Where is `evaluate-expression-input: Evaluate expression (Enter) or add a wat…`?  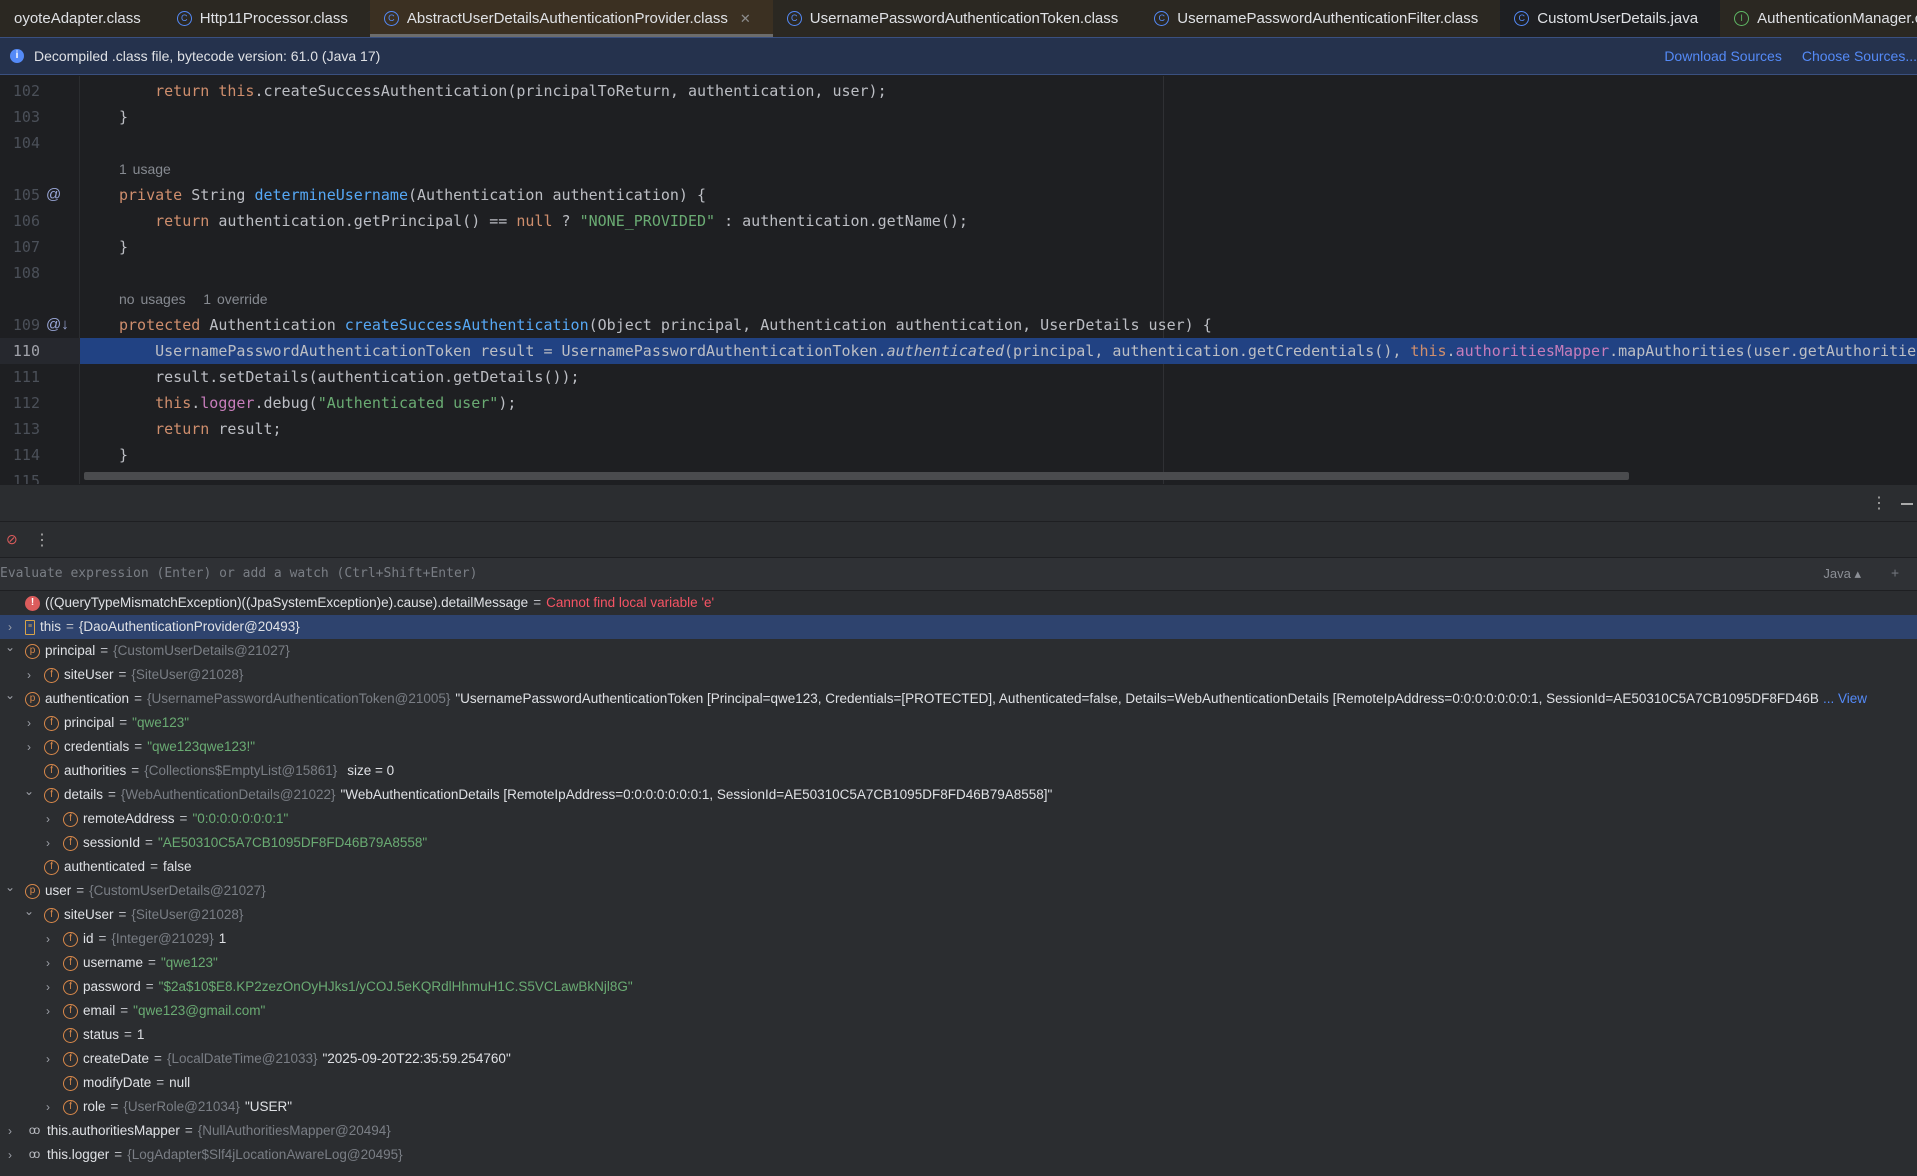
evaluate-expression-input: Evaluate expression (Enter) or add a wat… is located at coordinates (958, 574).